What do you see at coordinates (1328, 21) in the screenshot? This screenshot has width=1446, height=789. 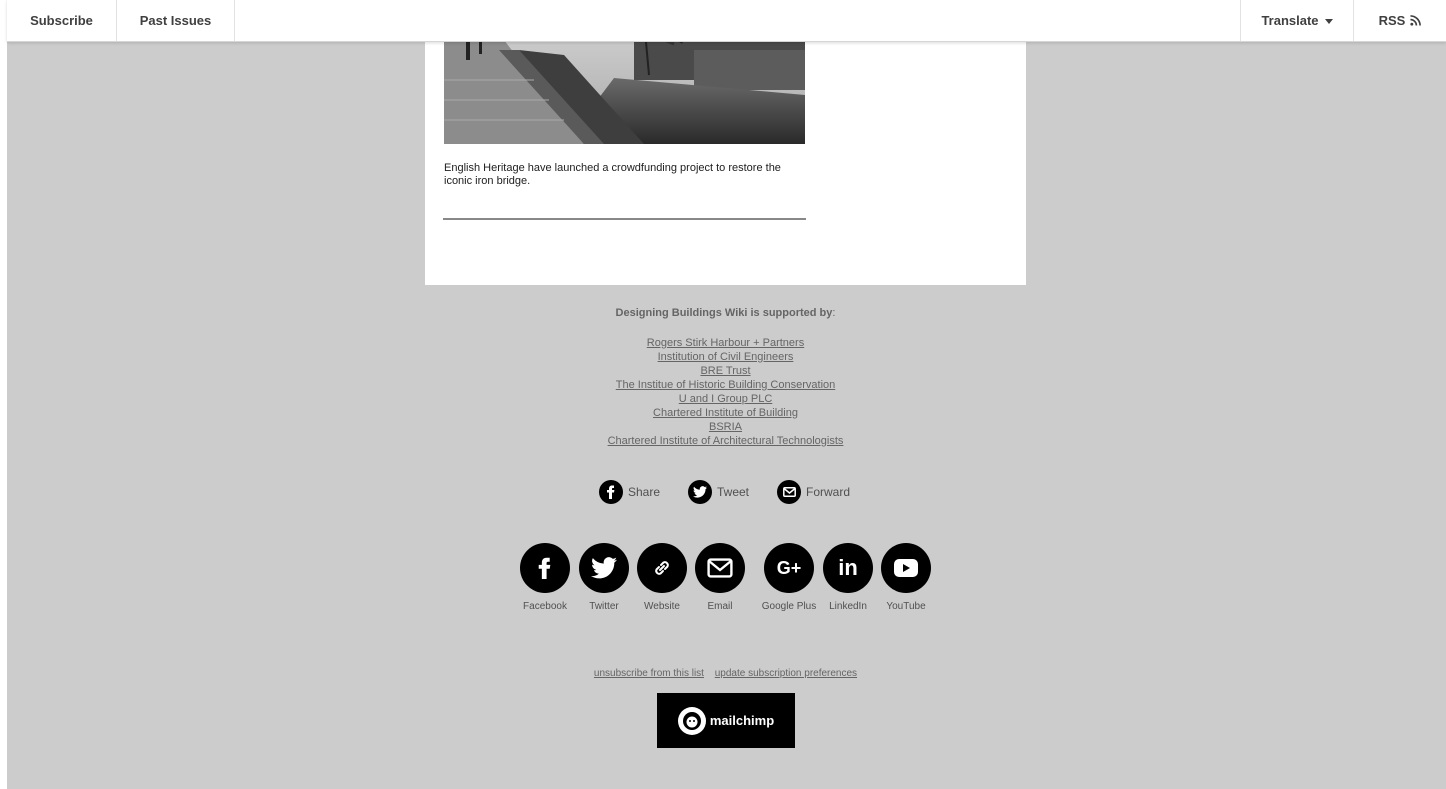 I see `chevron-down-icon` at bounding box center [1328, 21].